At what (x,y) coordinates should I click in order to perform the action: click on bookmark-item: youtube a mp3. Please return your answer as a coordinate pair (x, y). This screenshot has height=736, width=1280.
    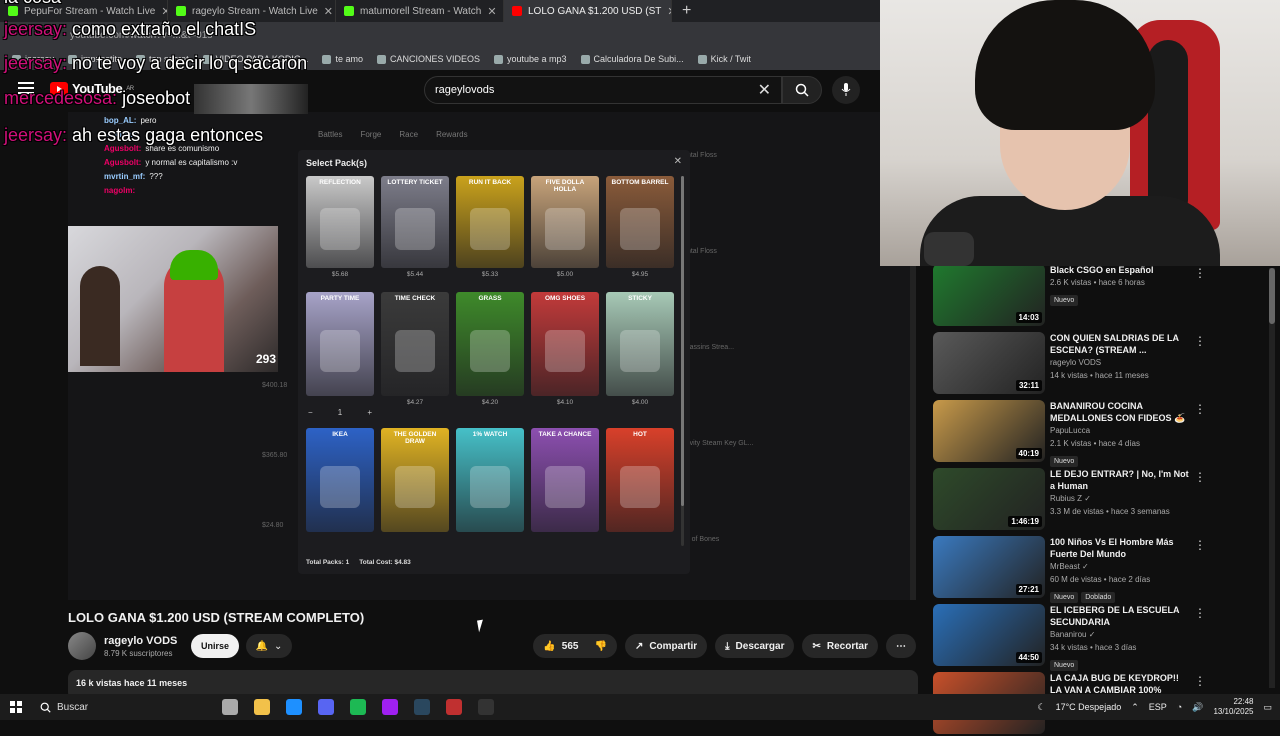
    Looking at the image, I should click on (530, 59).